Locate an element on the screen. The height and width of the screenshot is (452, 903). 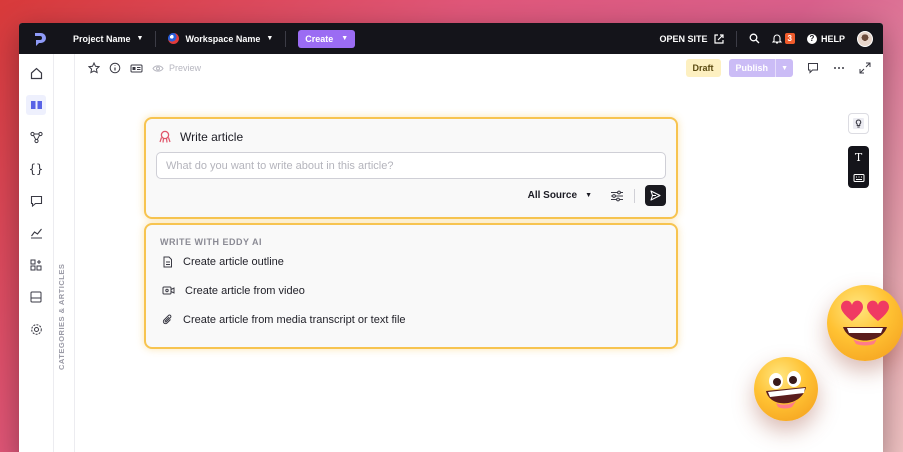
preview-label: Preview is located at coordinates (185, 68).